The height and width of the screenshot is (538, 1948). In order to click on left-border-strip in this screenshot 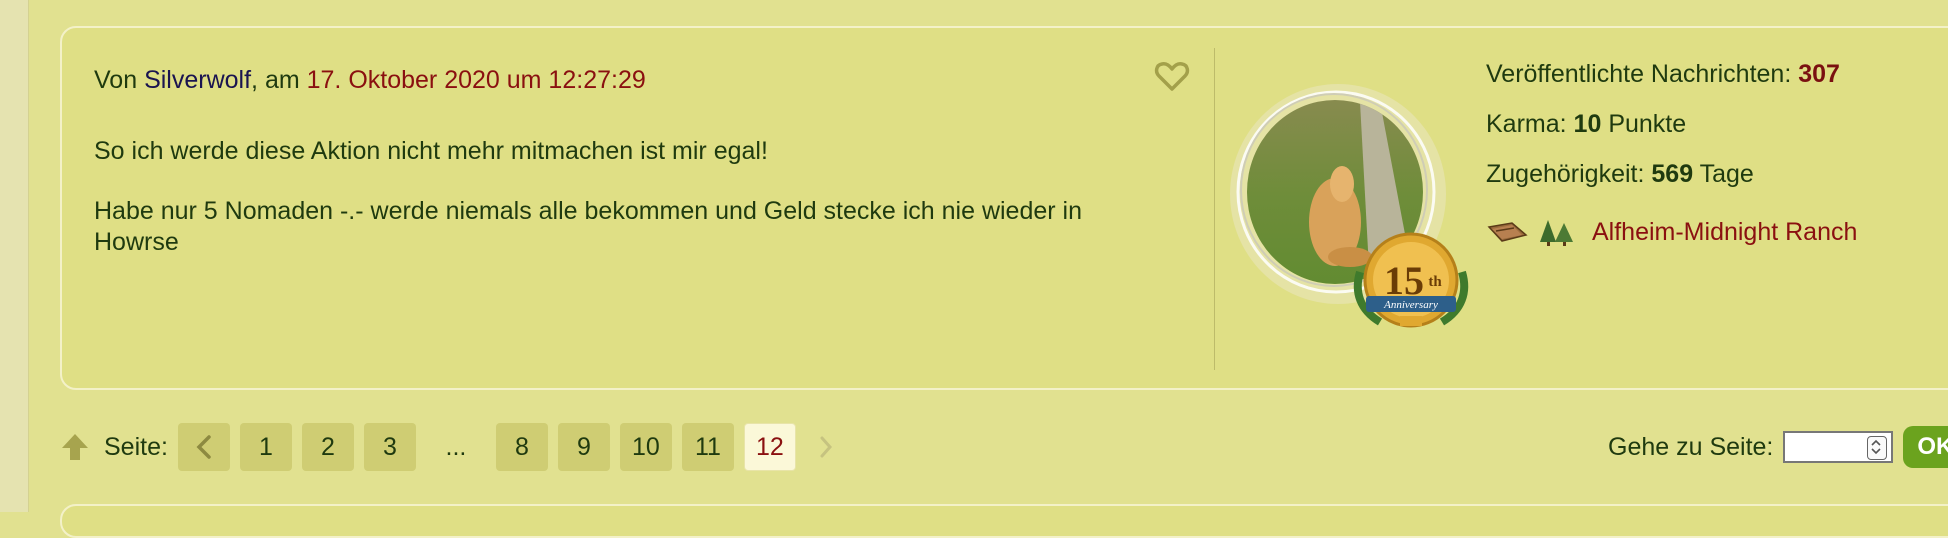, I will do `click(14, 256)`.